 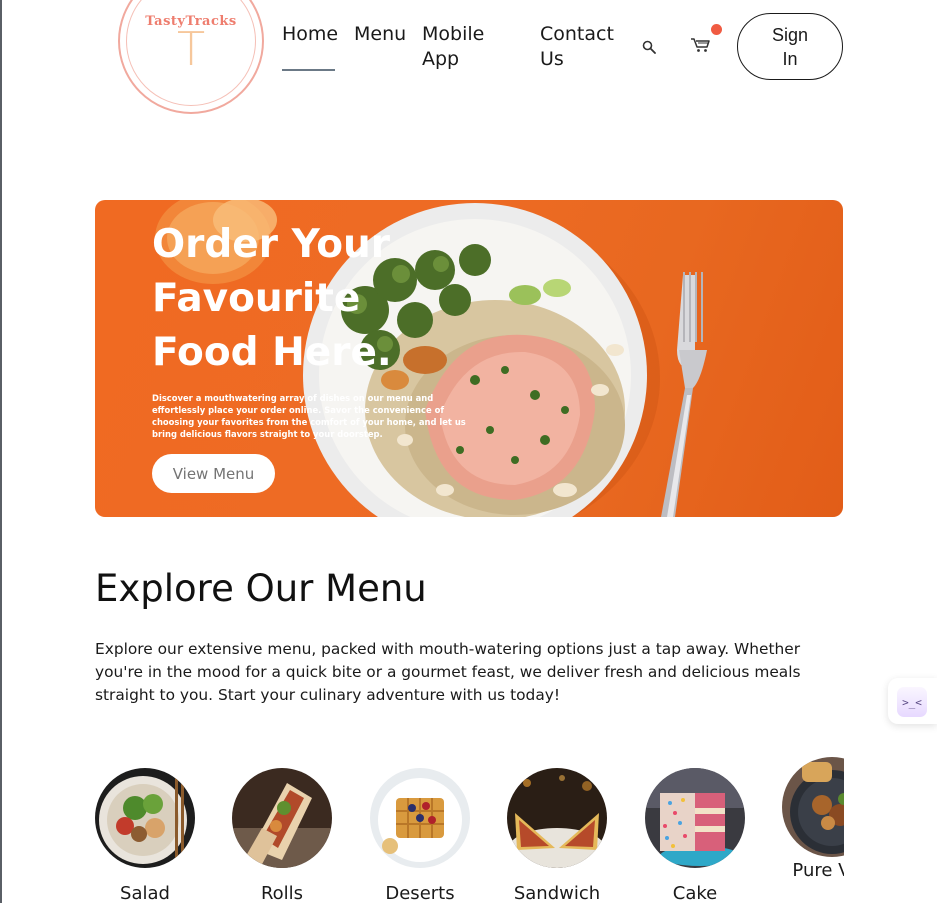 I want to click on category-pure-veg: Pure Veg, so click(x=813, y=819).